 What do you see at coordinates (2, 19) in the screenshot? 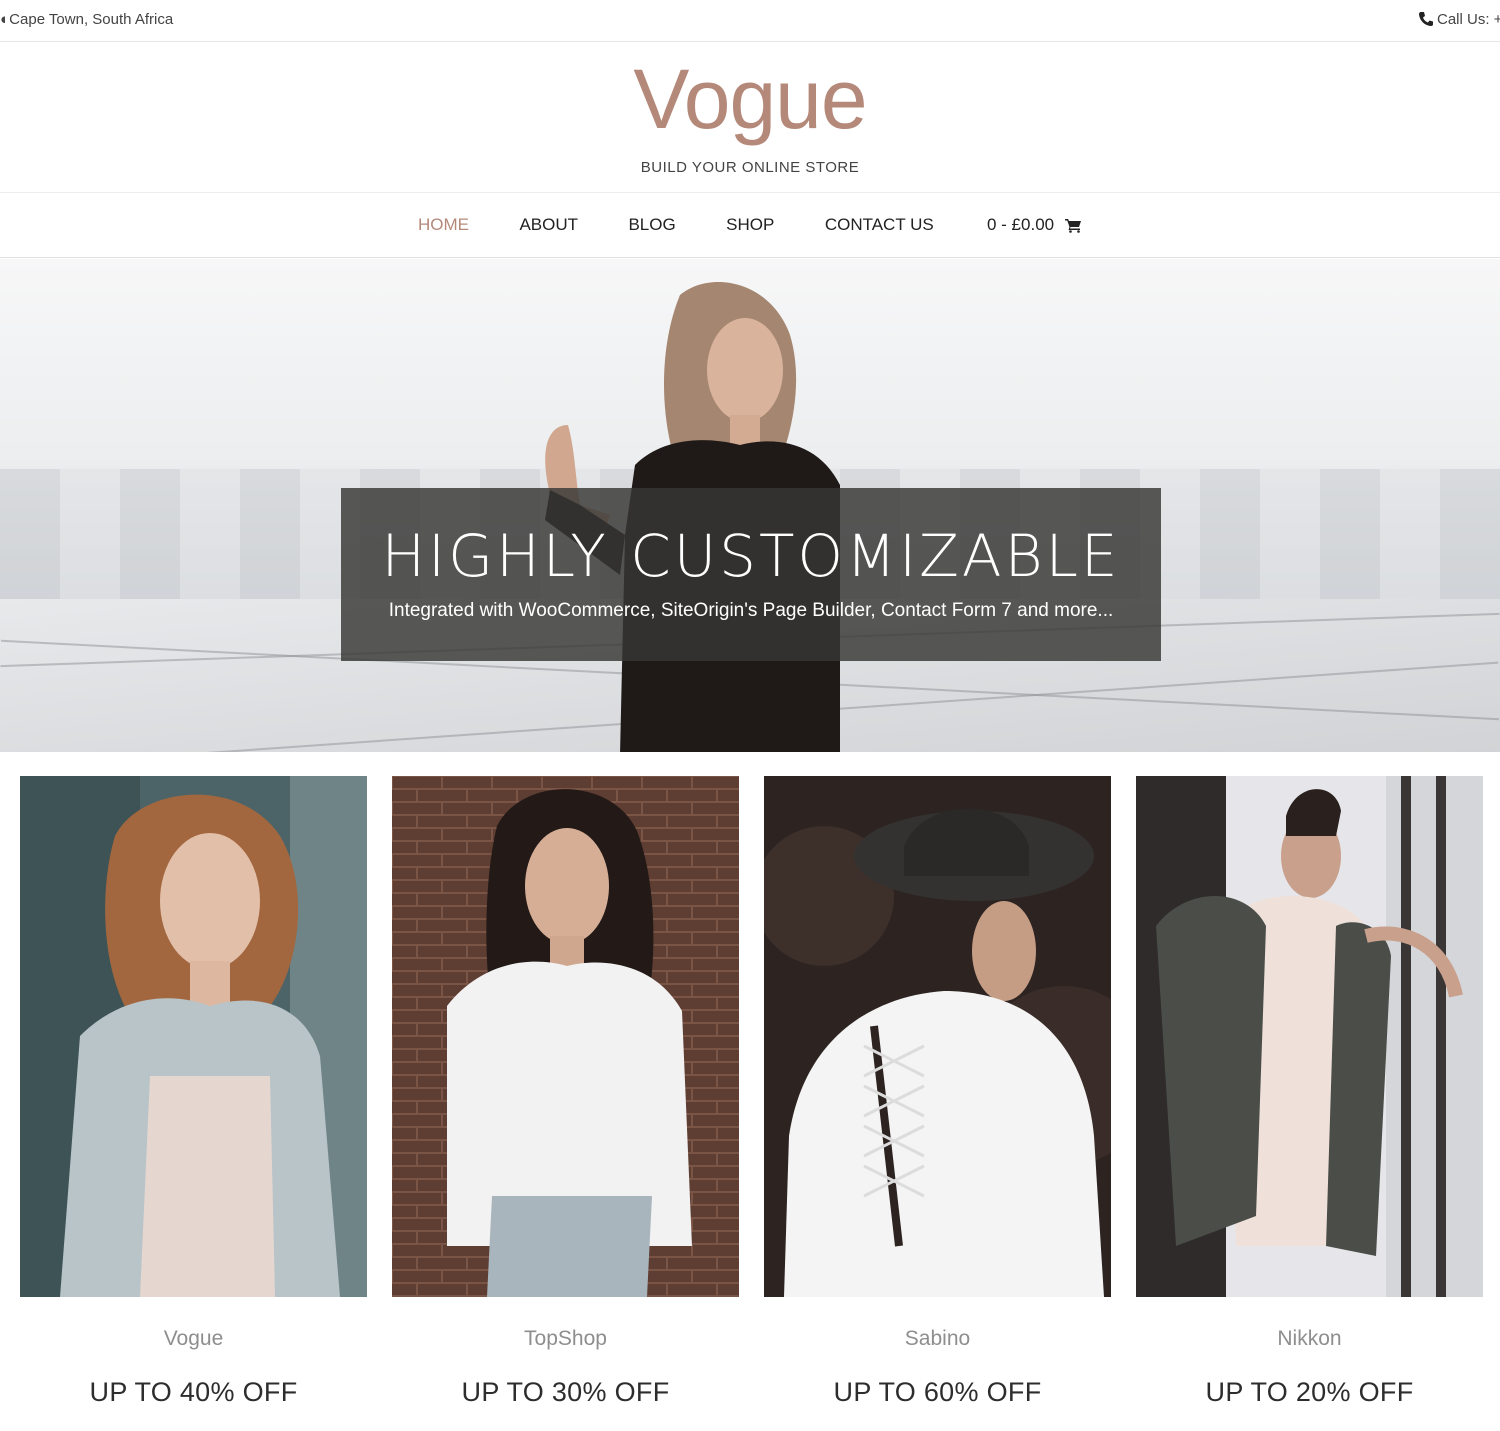
I see `map-pin-icon: ●` at bounding box center [2, 19].